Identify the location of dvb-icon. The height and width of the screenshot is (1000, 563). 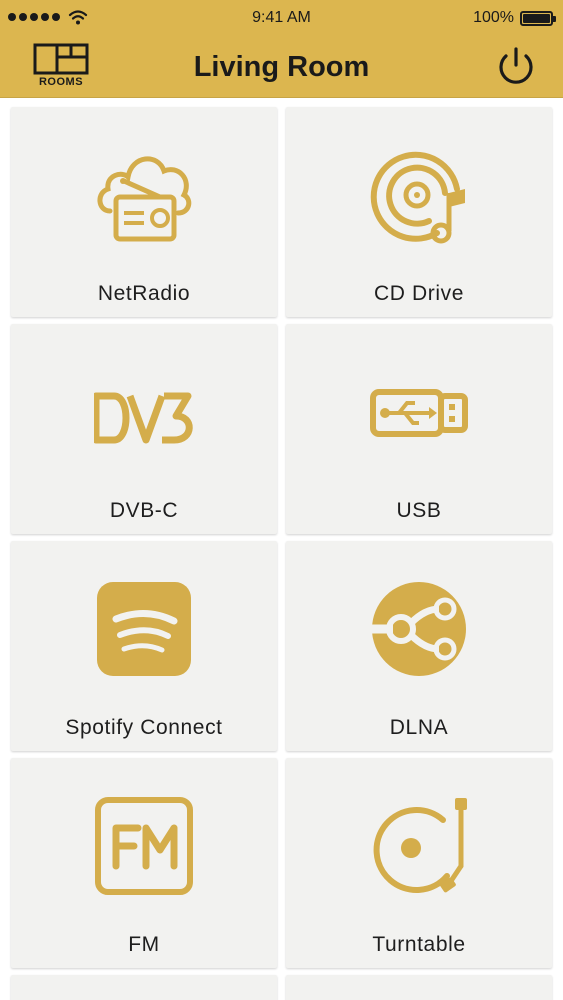
(143, 418).